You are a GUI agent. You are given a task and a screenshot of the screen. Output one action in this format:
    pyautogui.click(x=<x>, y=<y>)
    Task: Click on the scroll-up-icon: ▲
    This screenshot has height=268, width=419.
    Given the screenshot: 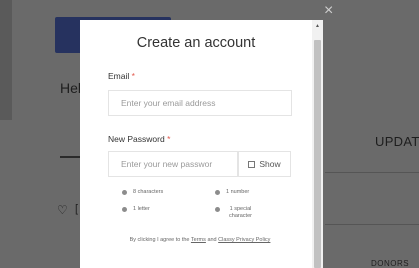 What is the action you would take?
    pyautogui.click(x=317, y=26)
    